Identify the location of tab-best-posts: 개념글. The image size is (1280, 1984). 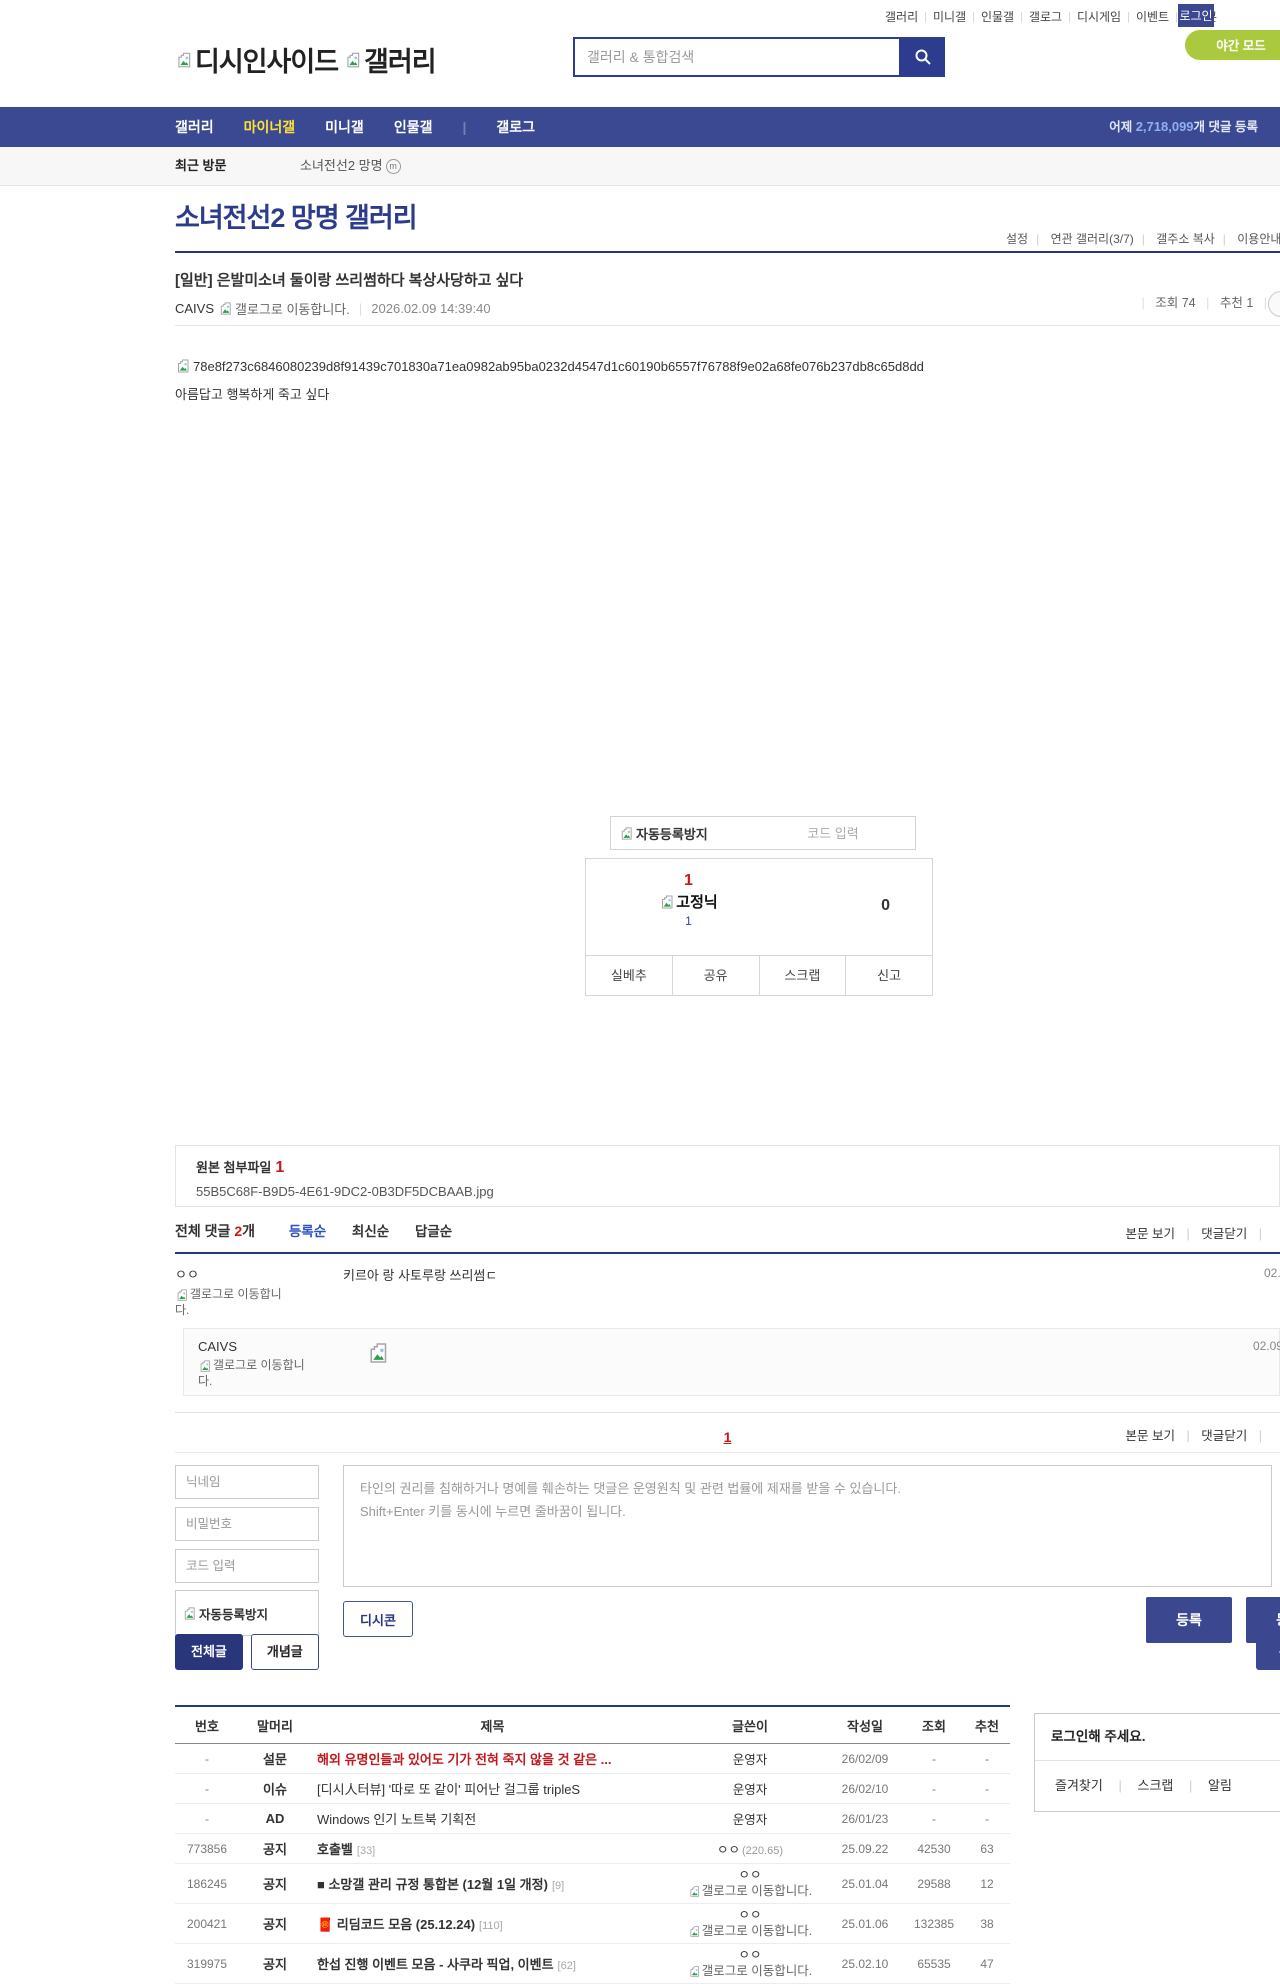
(284, 1652).